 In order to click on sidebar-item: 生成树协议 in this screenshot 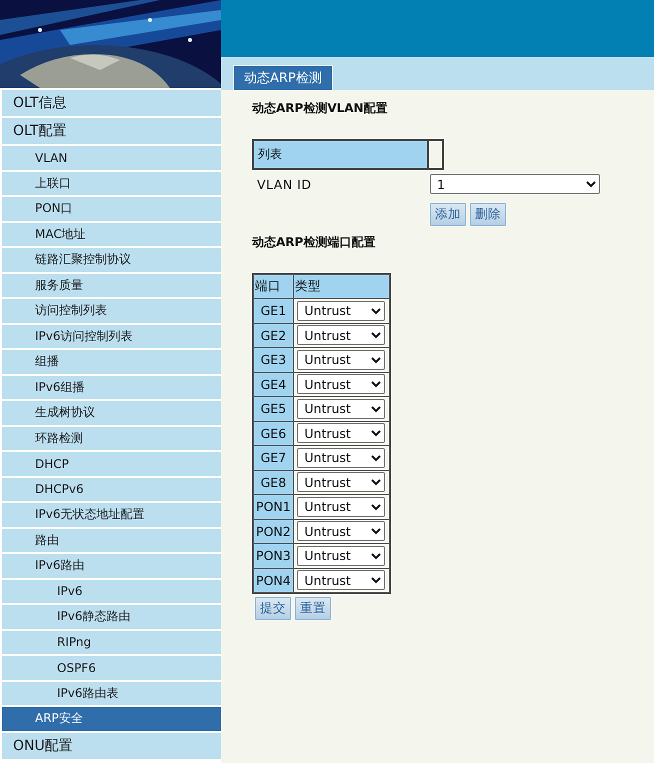, I will do `click(111, 412)`.